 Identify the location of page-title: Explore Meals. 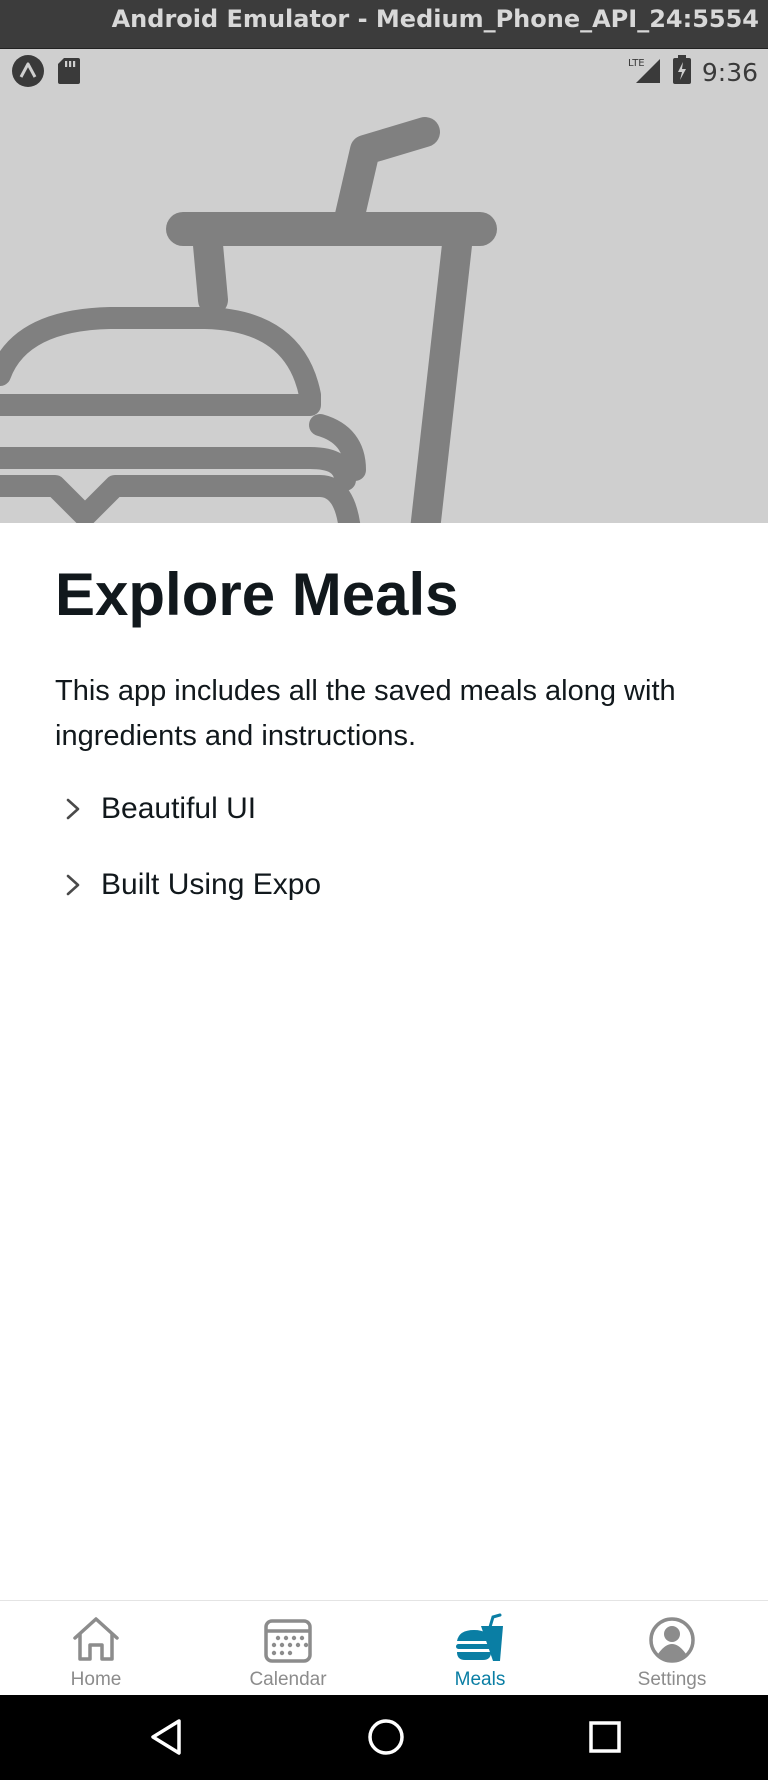
(257, 594).